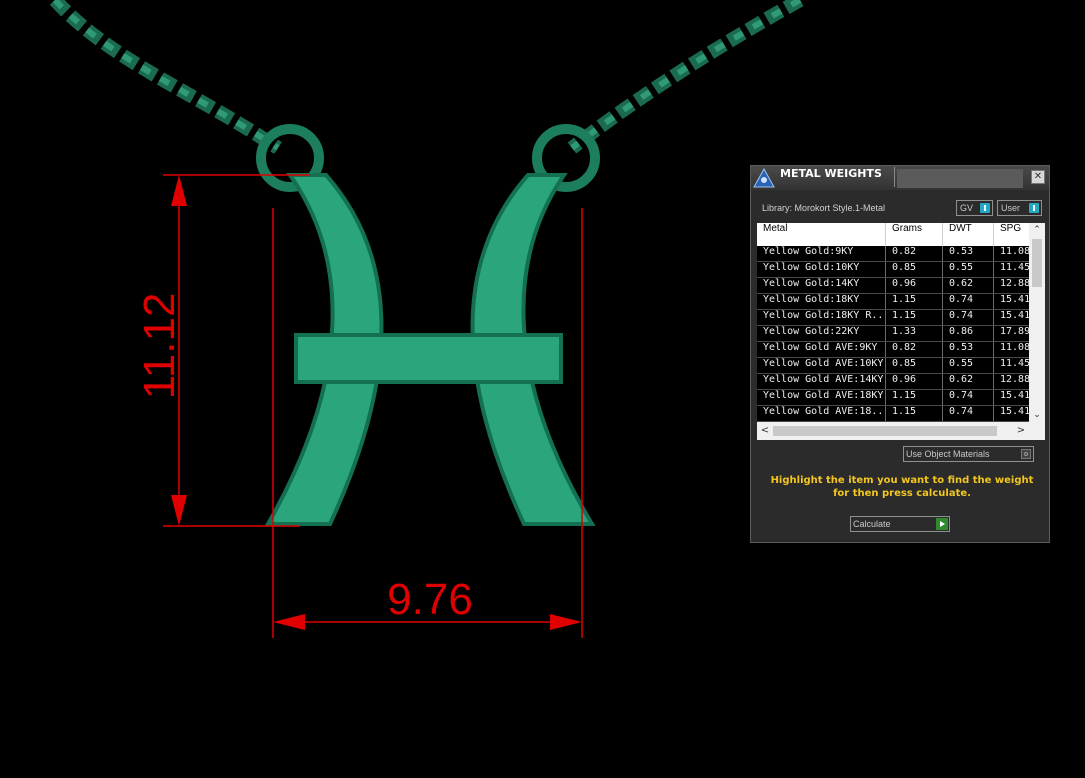 The height and width of the screenshot is (778, 1085). What do you see at coordinates (872, 524) in the screenshot?
I see `calculate-label: Calculate` at bounding box center [872, 524].